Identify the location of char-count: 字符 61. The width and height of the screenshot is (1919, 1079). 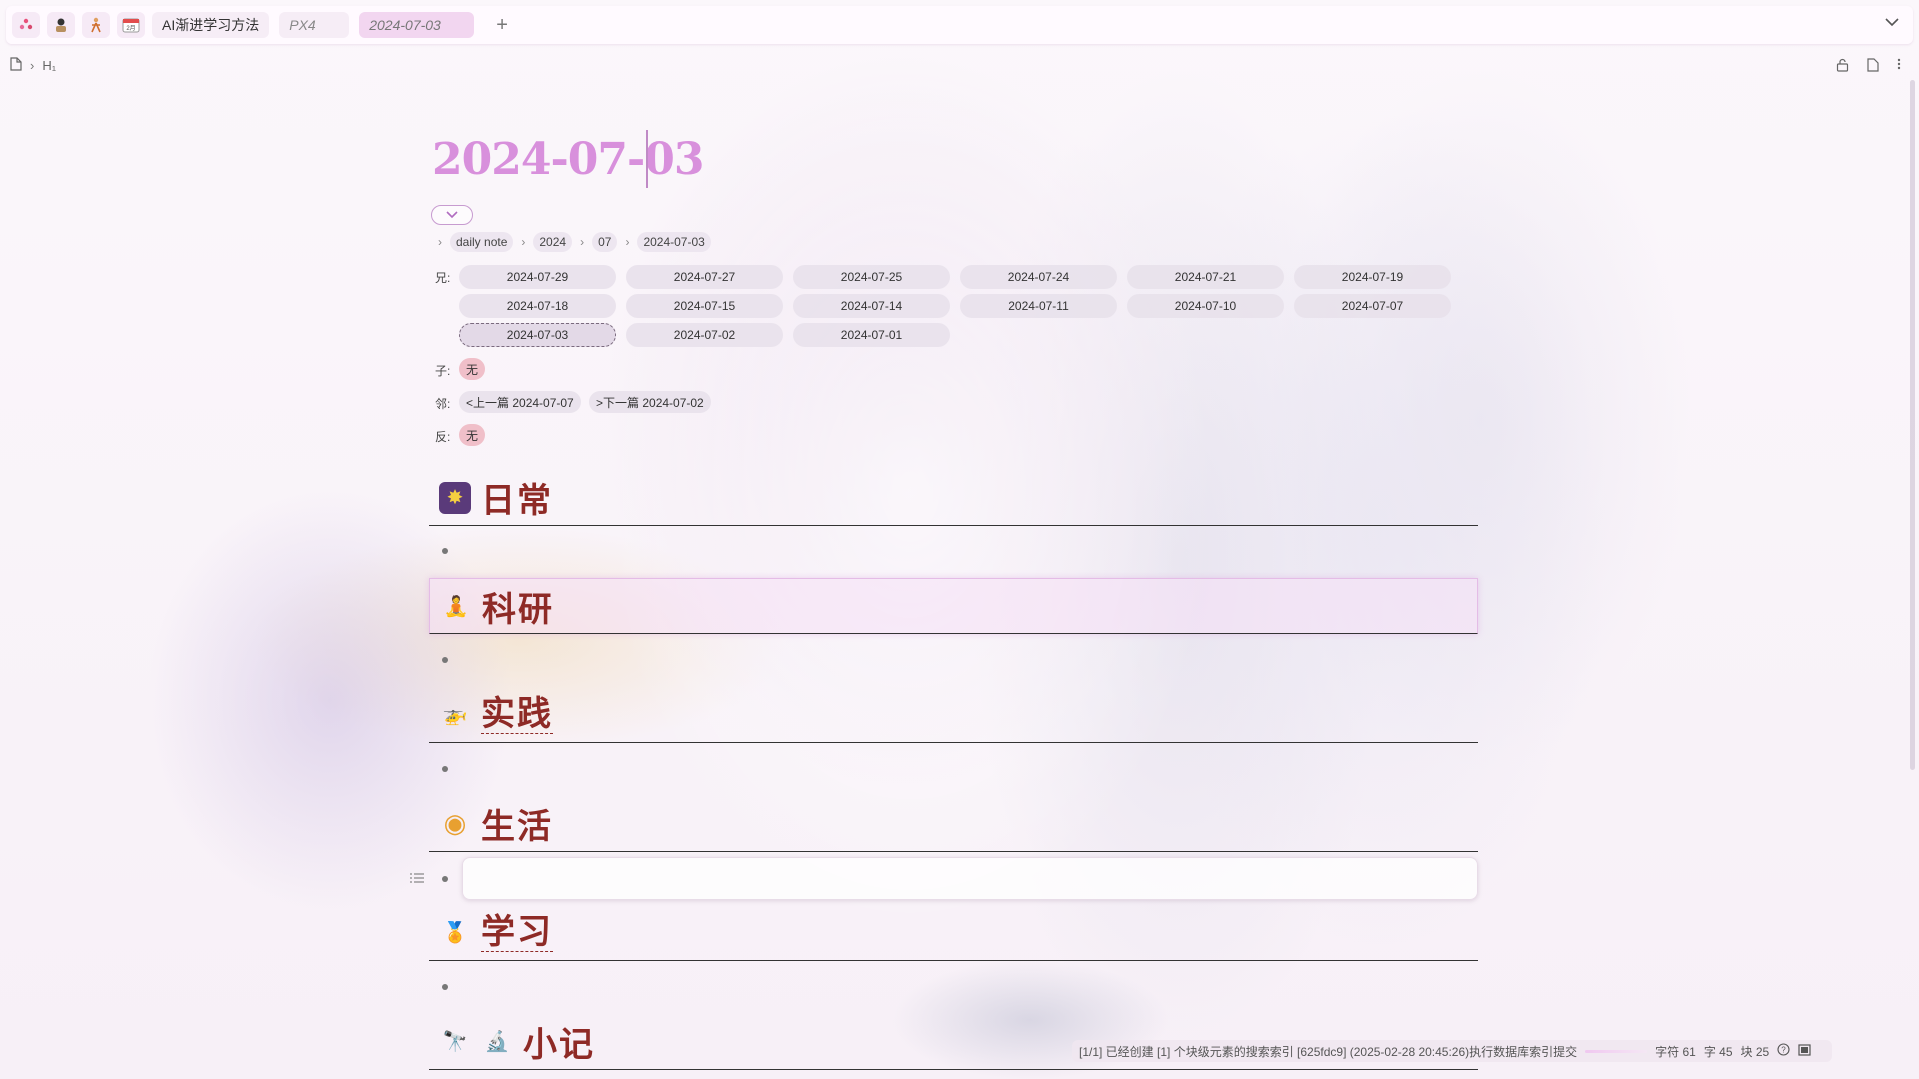
(1675, 1051).